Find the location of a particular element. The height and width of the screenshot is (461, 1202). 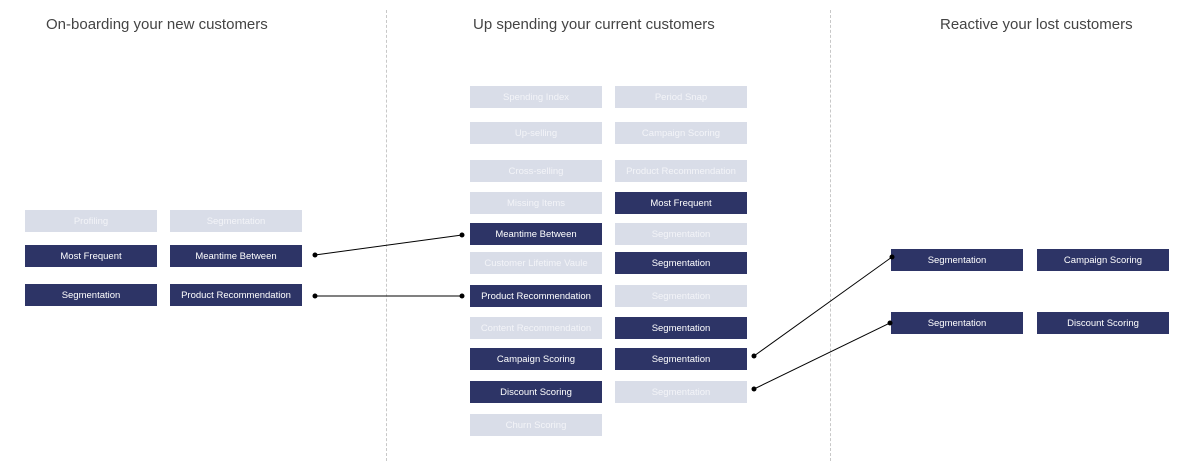

link-discount-to-segmentation is located at coordinates (822, 356).